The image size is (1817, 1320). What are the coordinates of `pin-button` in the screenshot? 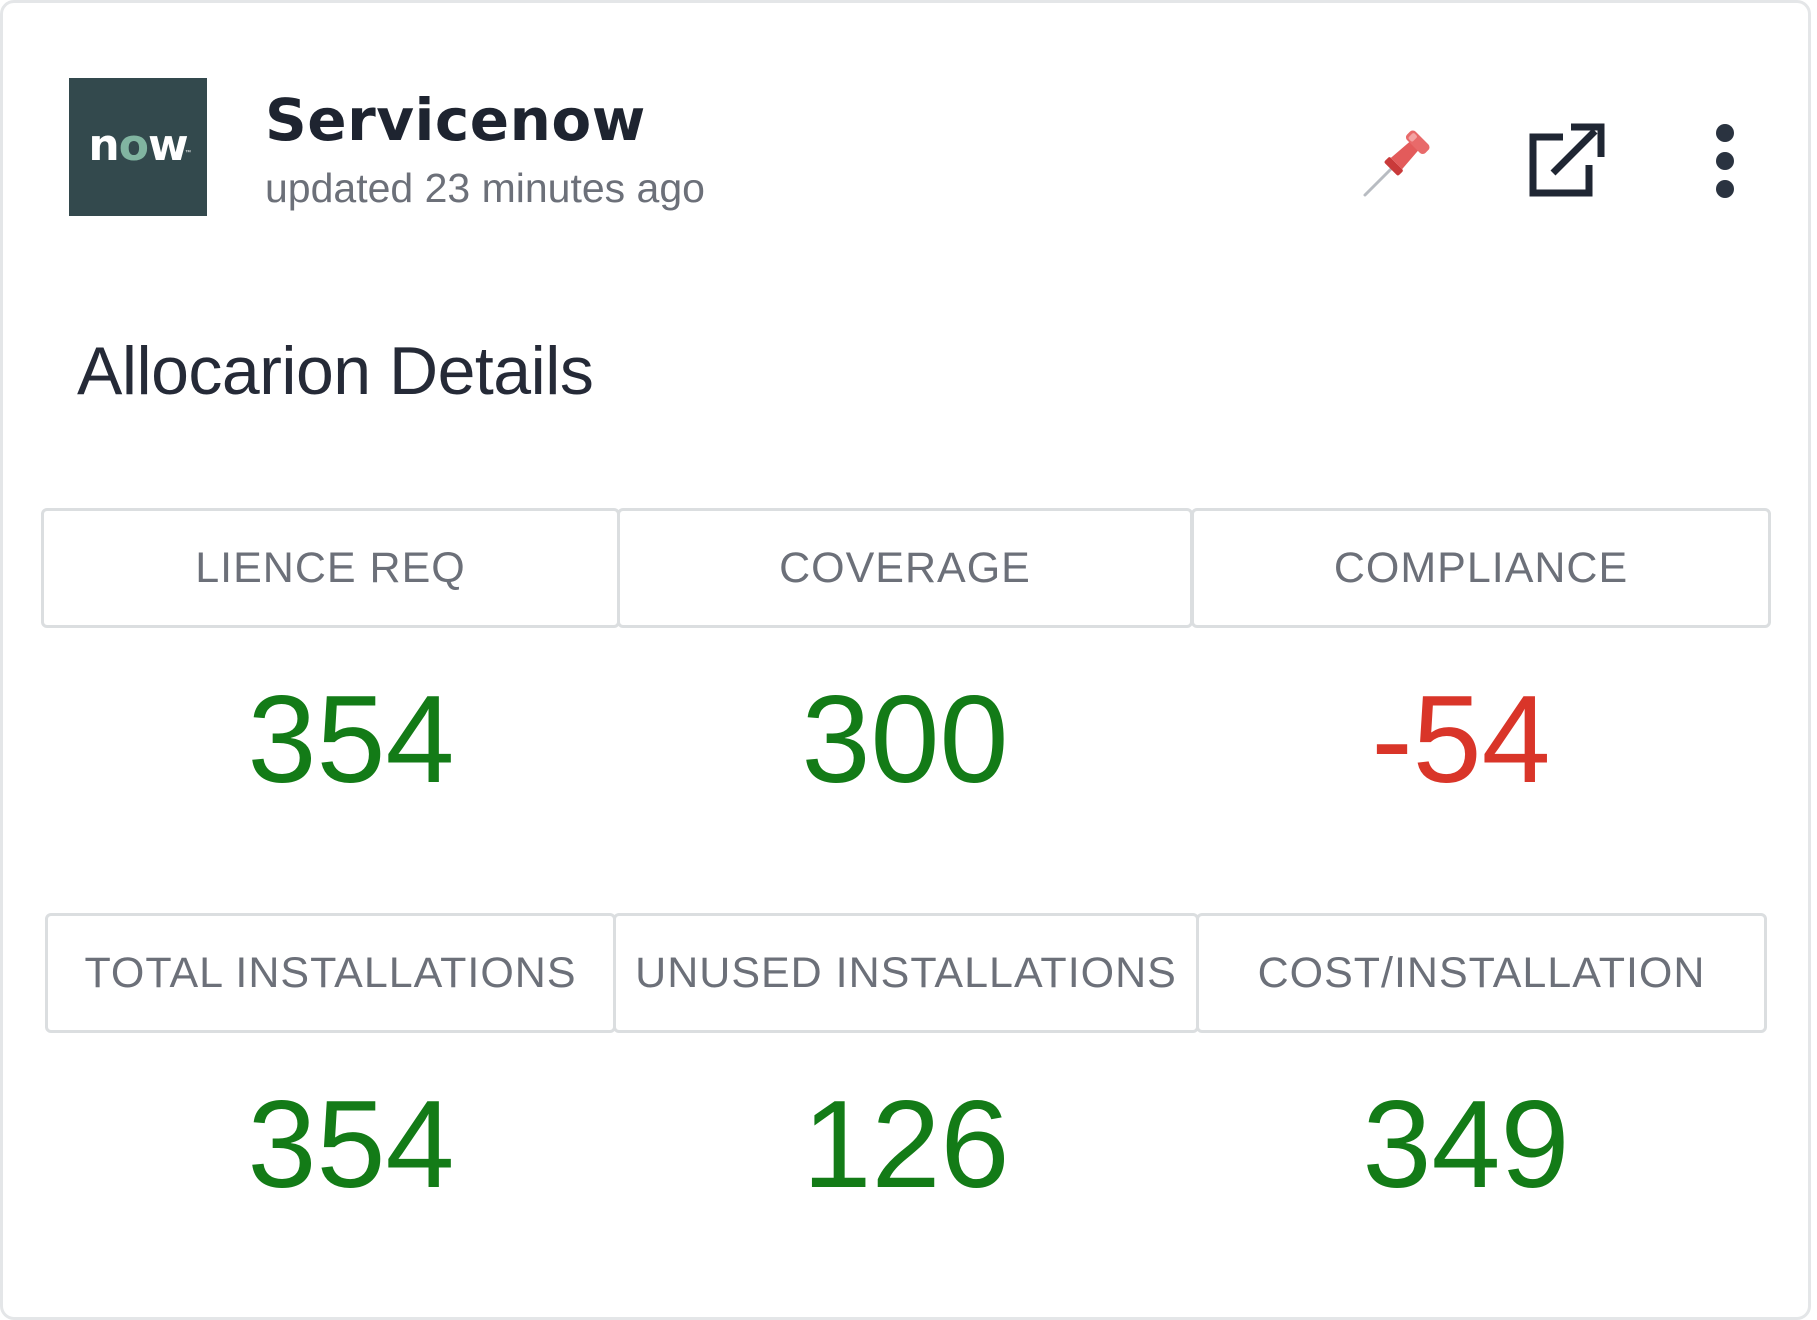 It's located at (1401, 159).